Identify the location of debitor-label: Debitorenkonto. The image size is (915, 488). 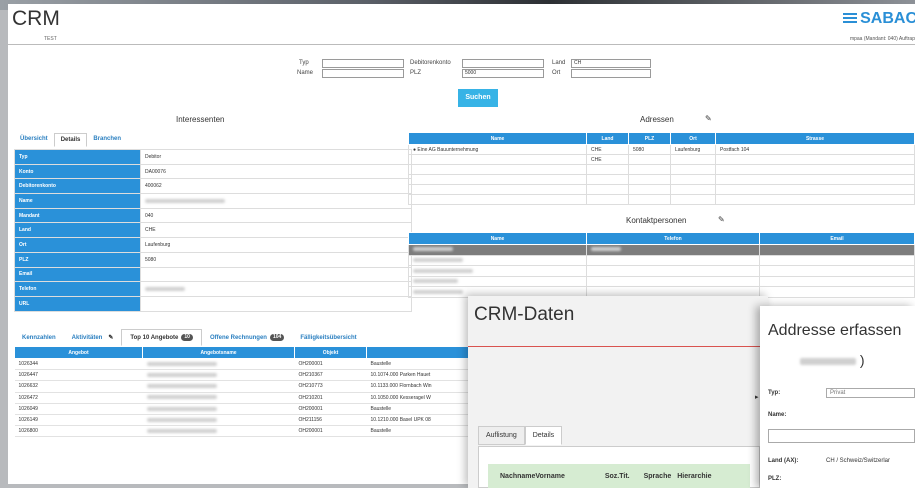
(430, 63).